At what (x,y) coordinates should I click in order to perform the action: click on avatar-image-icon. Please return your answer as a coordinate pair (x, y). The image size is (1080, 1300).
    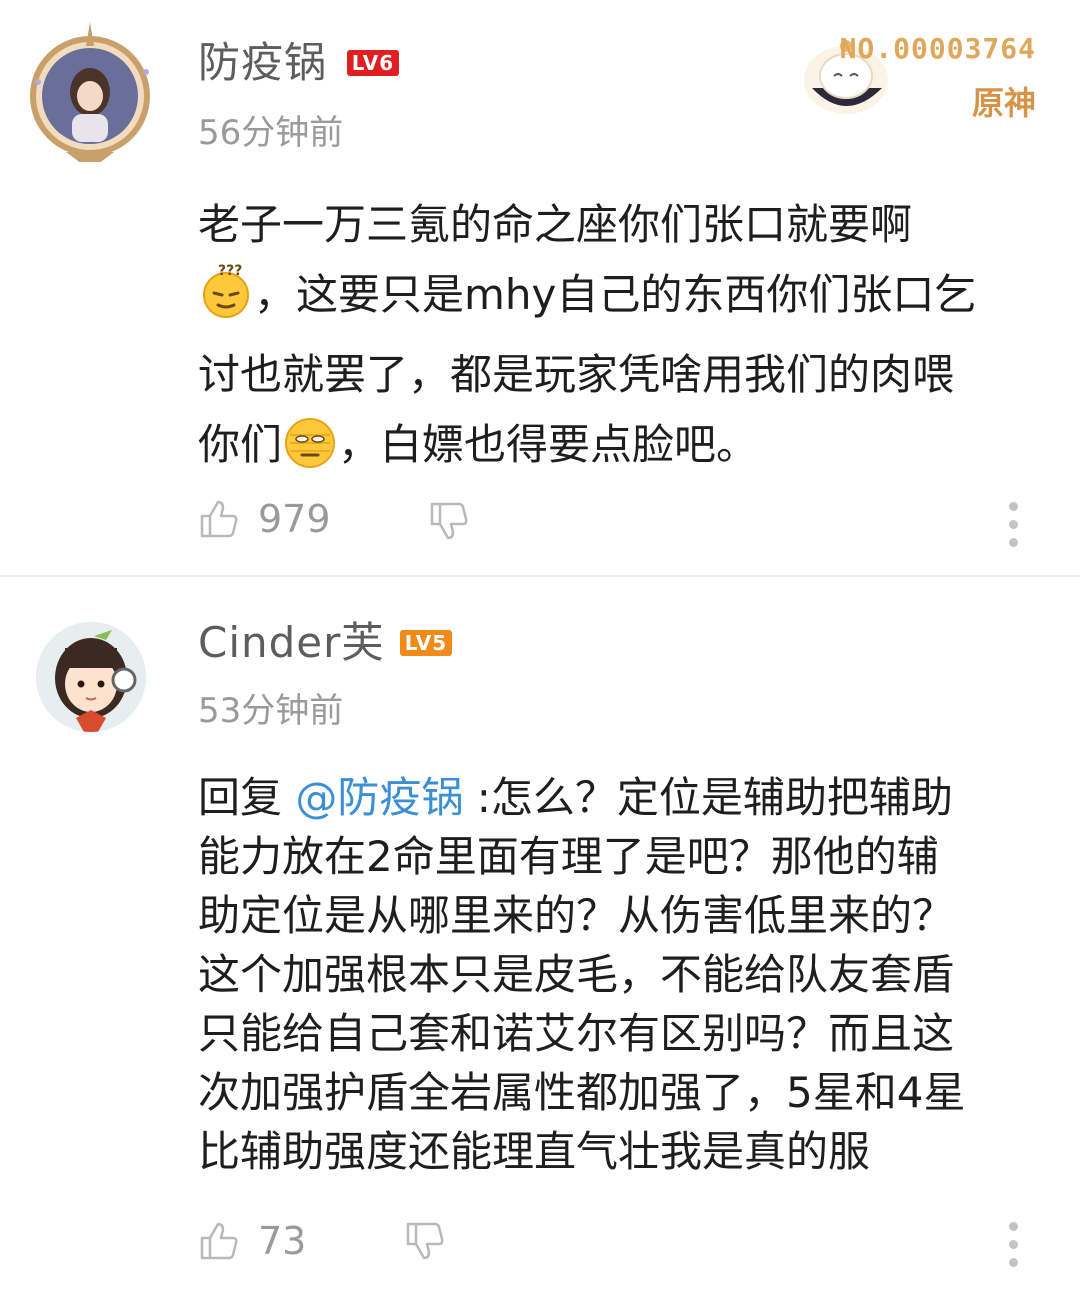
    Looking at the image, I should click on (91, 677).